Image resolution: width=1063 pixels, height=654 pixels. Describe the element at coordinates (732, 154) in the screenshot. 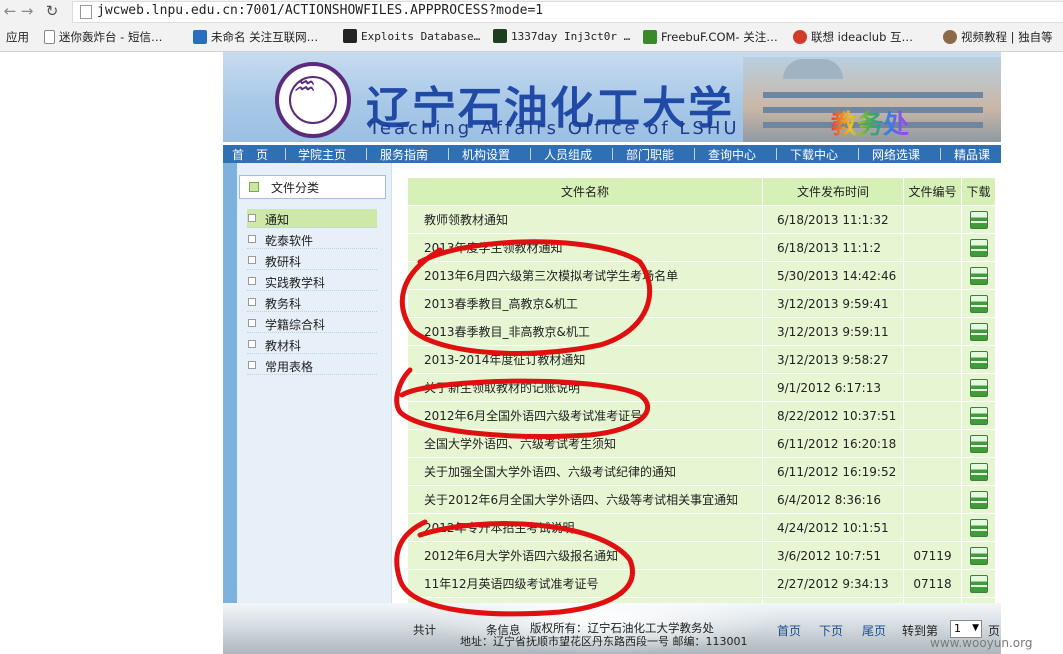

I see `nav-query: 查询中心` at that location.